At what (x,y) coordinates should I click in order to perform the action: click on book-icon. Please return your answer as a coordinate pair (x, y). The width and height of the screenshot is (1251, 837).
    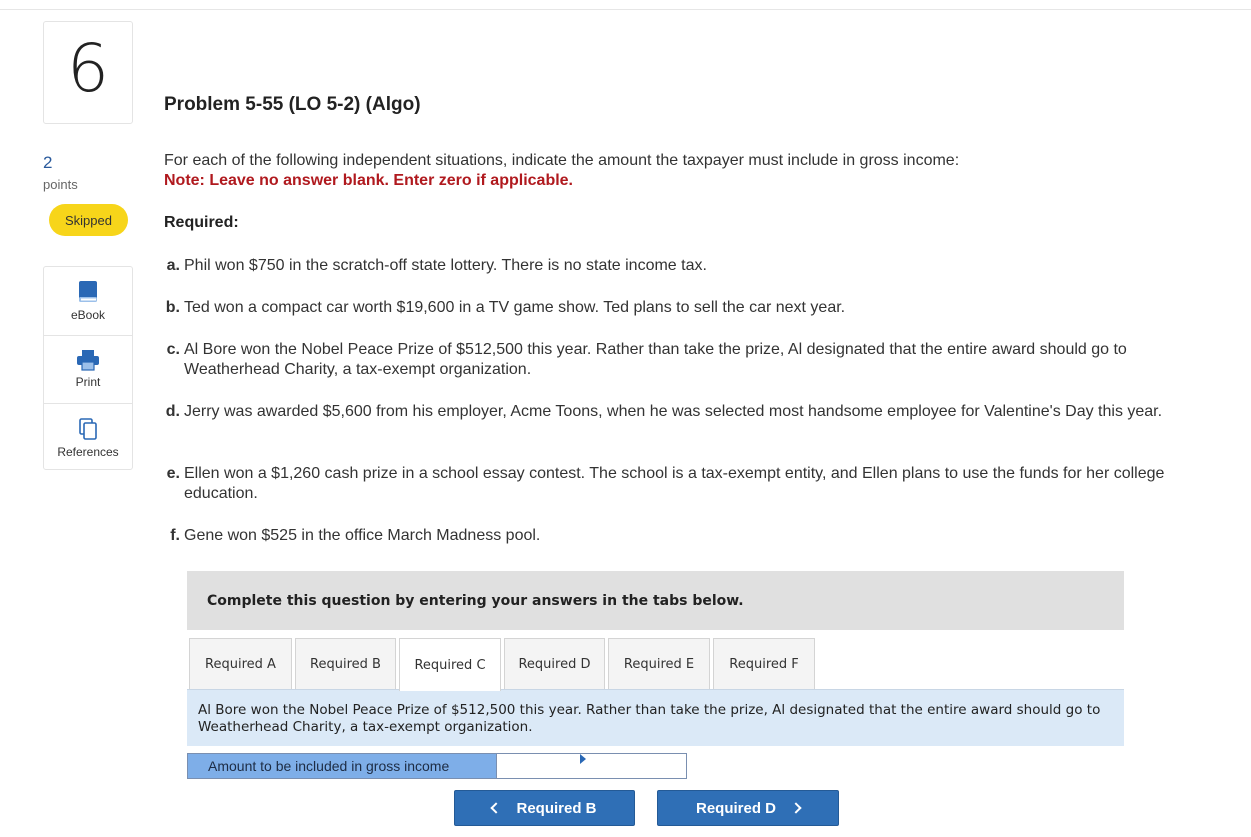
    Looking at the image, I should click on (88, 292).